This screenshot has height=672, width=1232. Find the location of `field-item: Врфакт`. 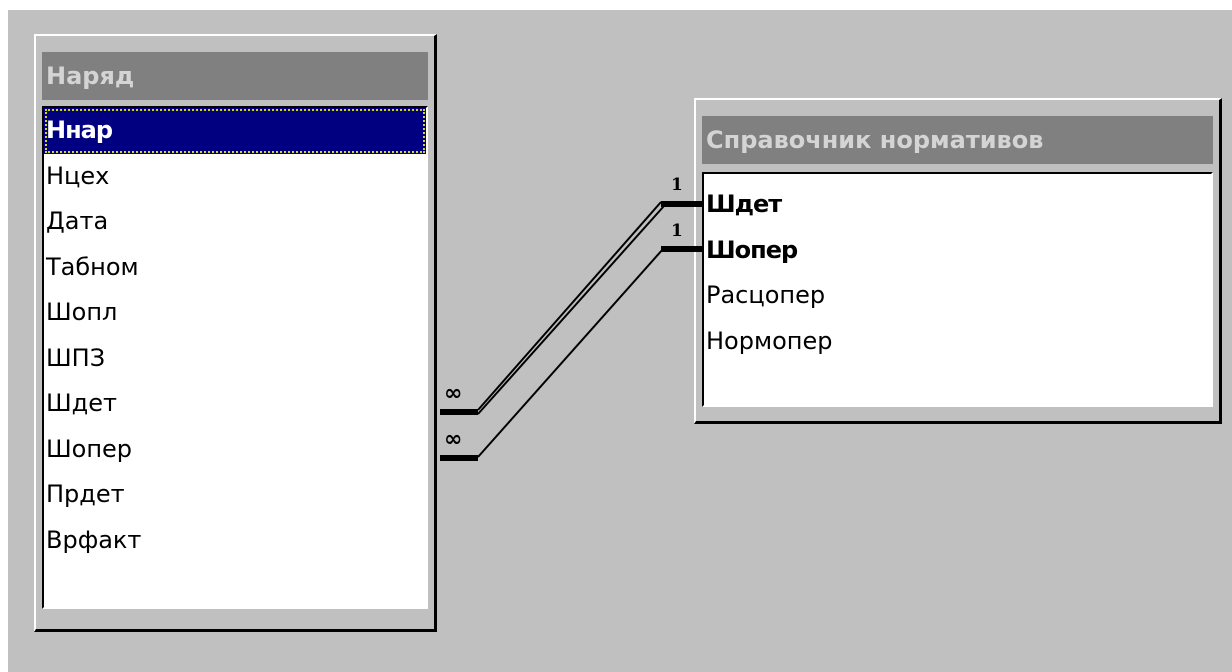

field-item: Врфакт is located at coordinates (235, 541).